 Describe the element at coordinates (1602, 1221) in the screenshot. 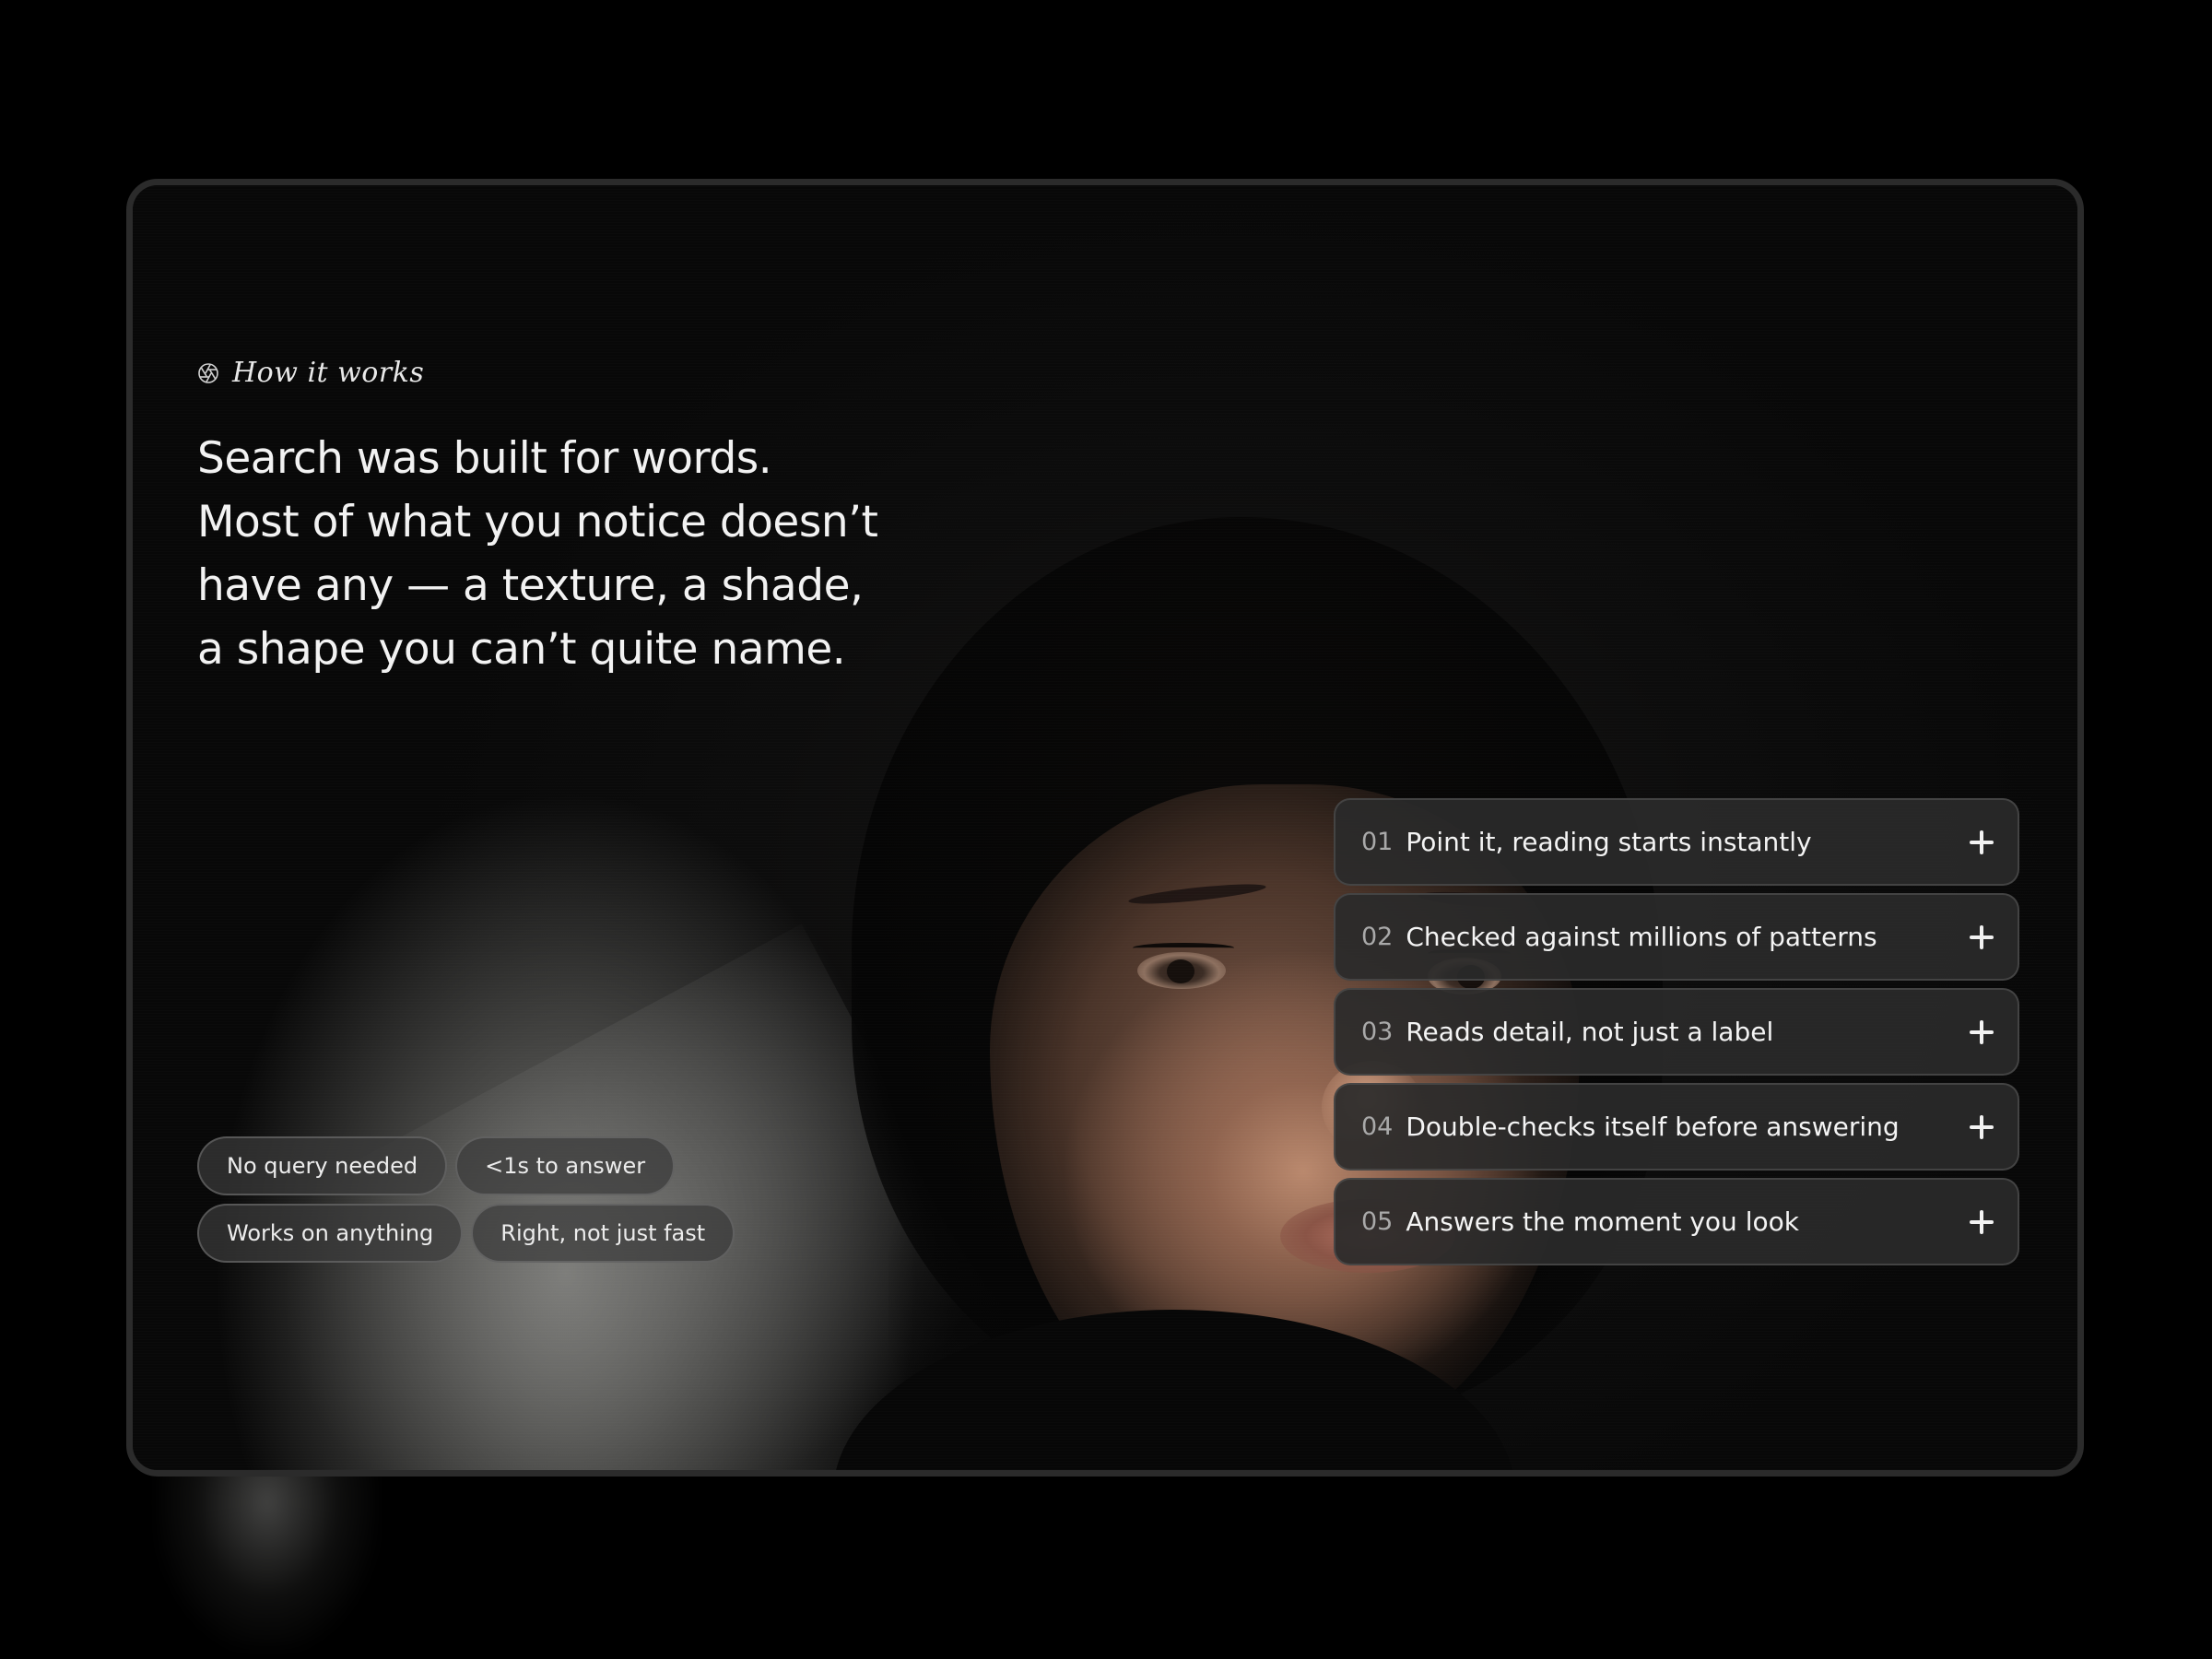

I see `step-title: Answers the moment you look` at that location.